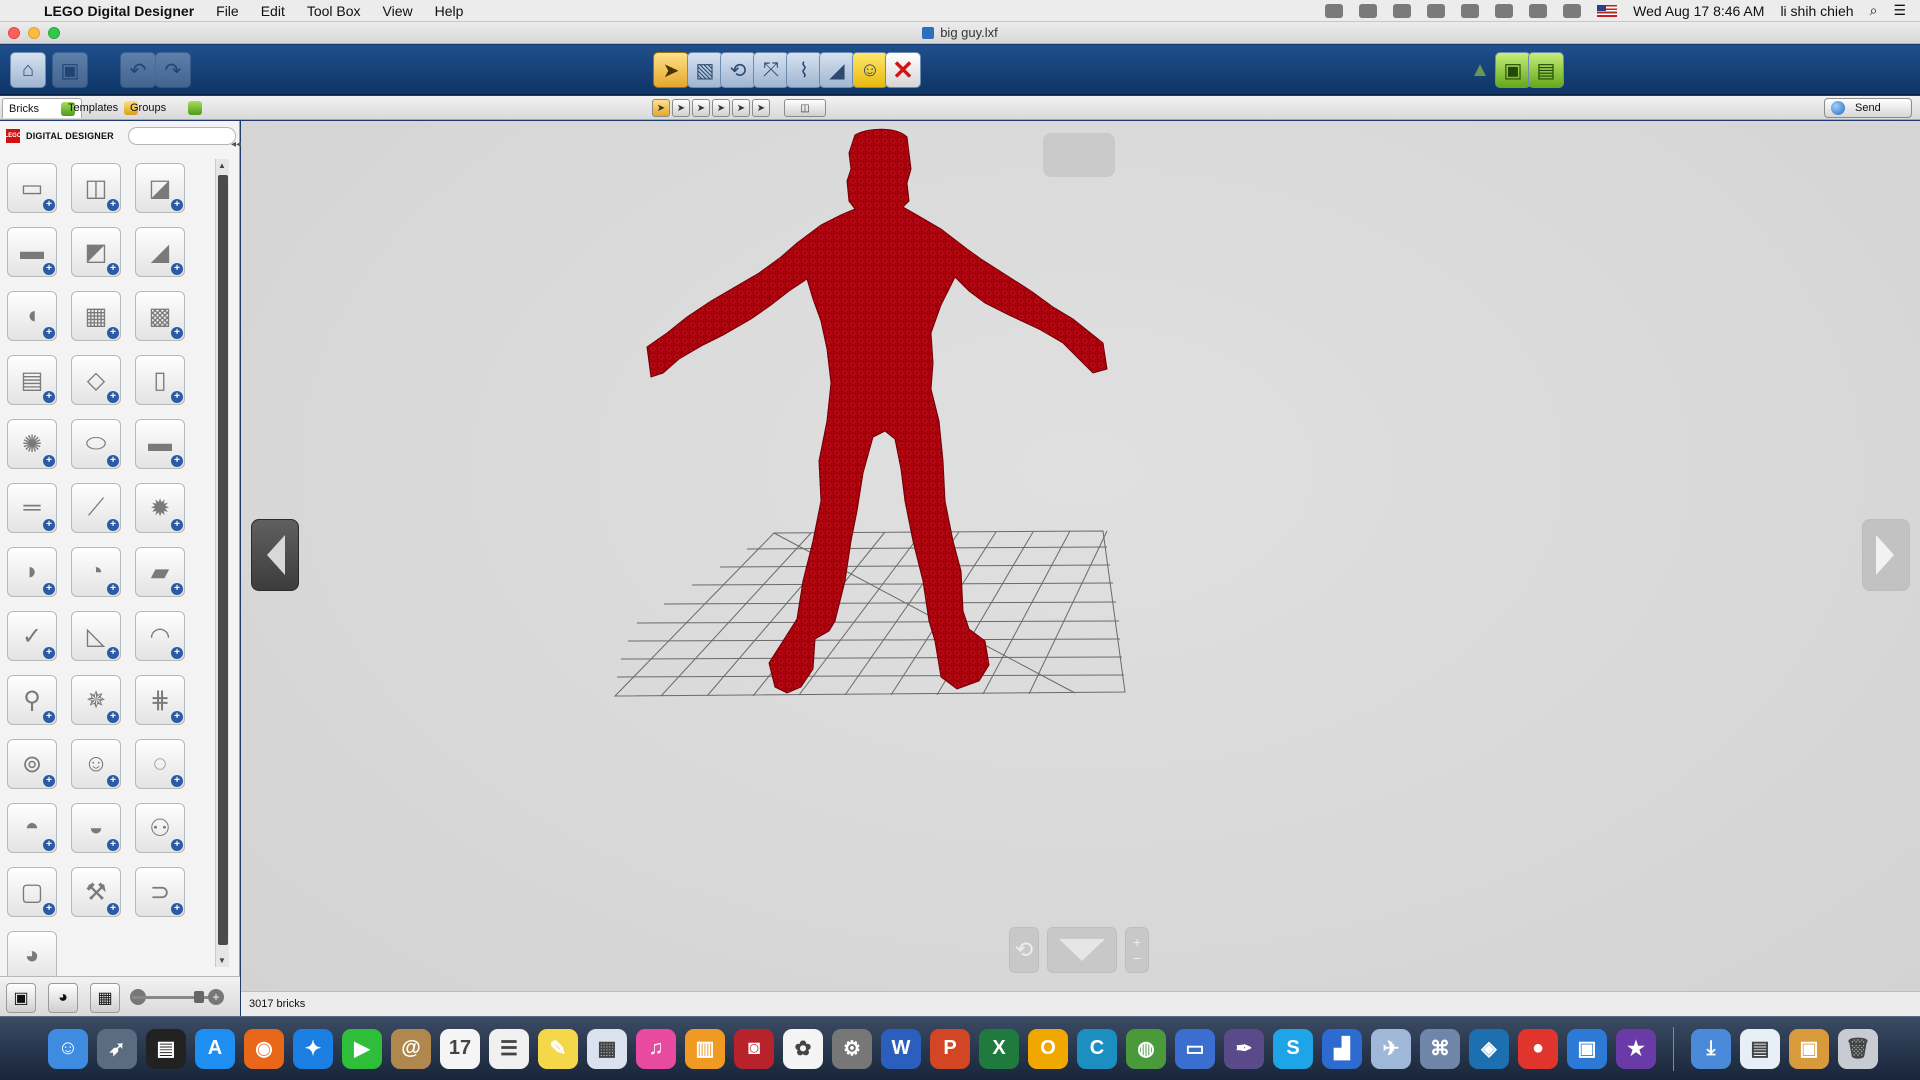 The width and height of the screenshot is (1920, 1080). What do you see at coordinates (1293, 1048) in the screenshot?
I see `dock-app-skype: S` at bounding box center [1293, 1048].